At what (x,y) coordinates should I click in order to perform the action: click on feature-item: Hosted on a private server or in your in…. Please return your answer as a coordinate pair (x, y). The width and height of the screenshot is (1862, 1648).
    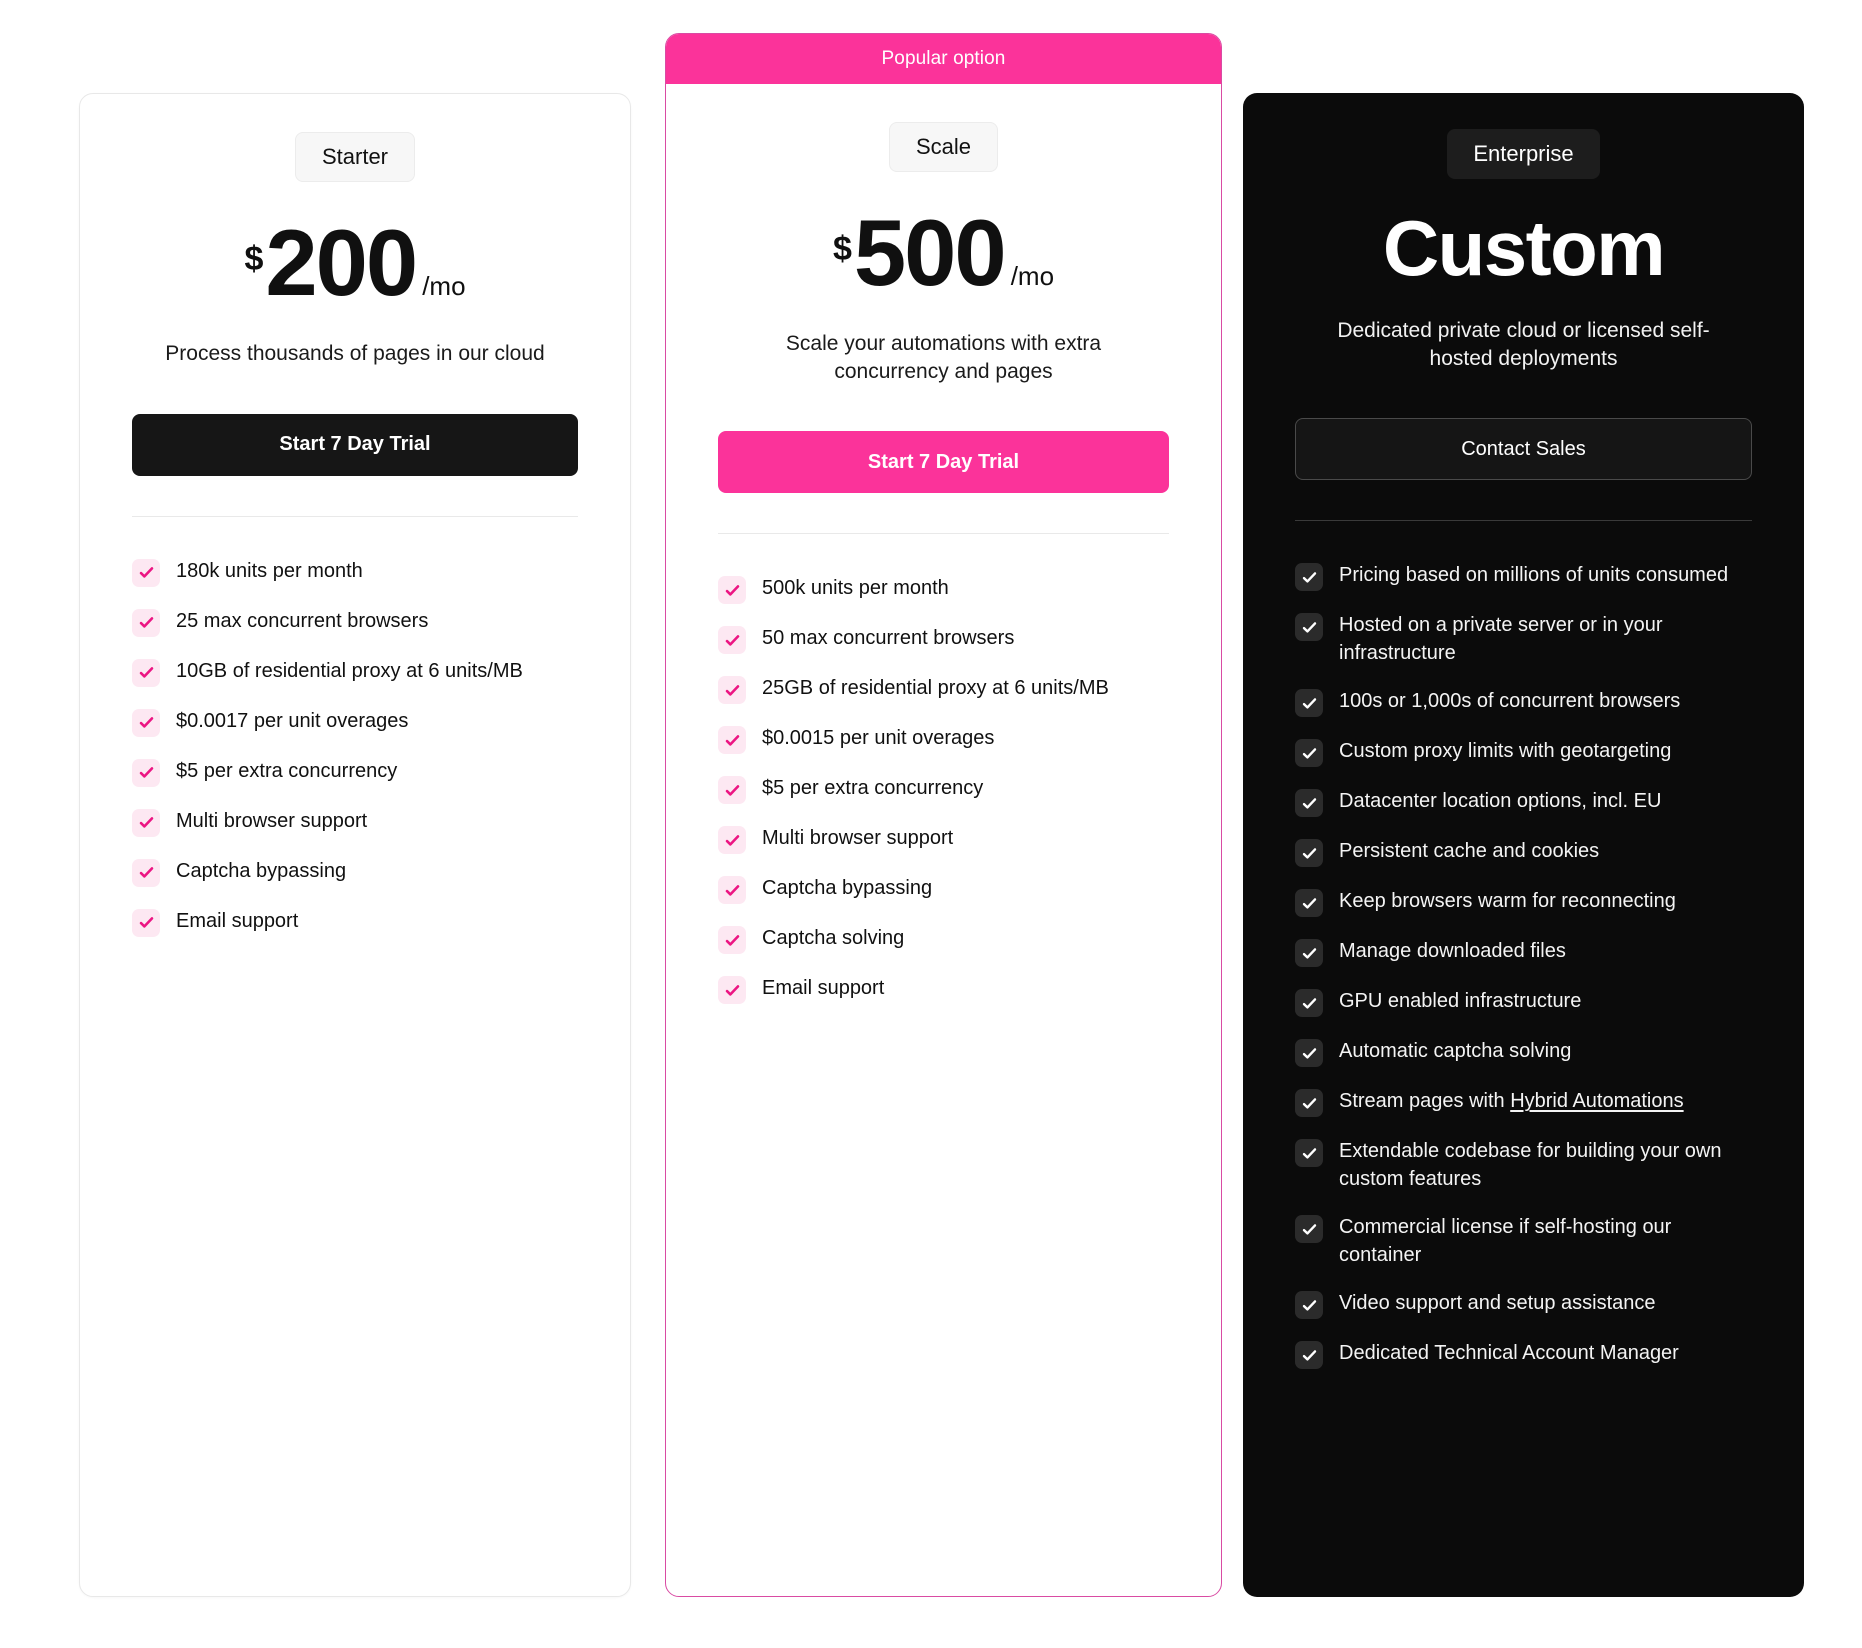
    Looking at the image, I should click on (1523, 639).